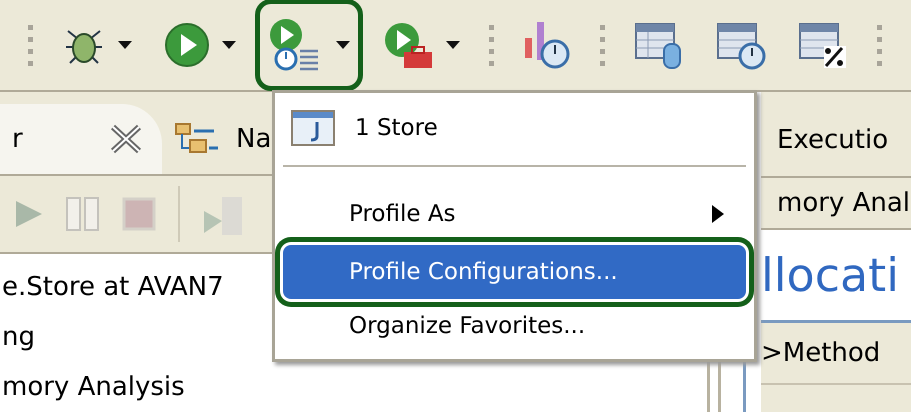 This screenshot has height=412, width=911. I want to click on view-tab: Executio, so click(836, 141).